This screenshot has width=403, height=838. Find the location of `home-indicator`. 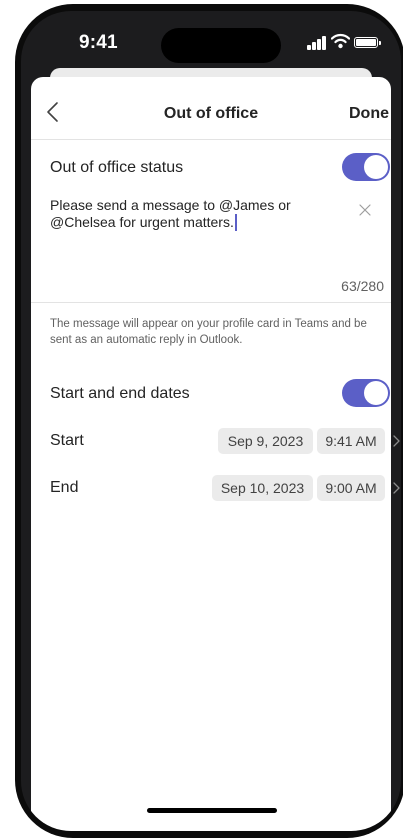

home-indicator is located at coordinates (212, 810).